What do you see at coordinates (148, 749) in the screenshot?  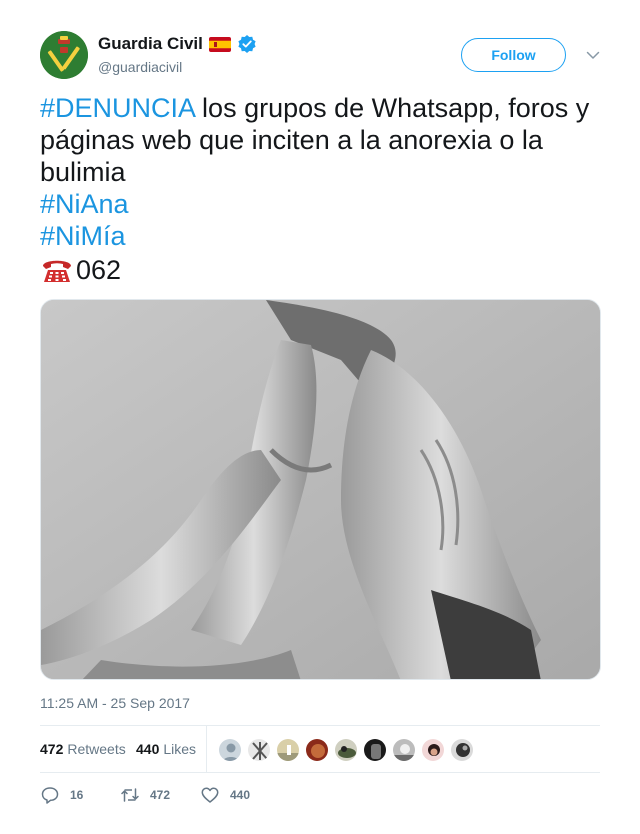 I see `likes-count: 440` at bounding box center [148, 749].